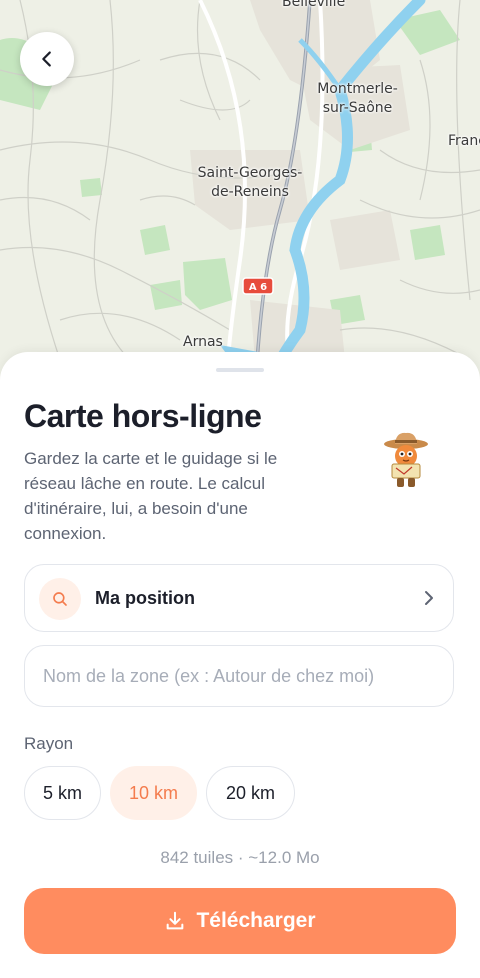 Image resolution: width=480 pixels, height=978 pixels. What do you see at coordinates (314, 5) in the screenshot?
I see `map-label-belleville: Belleville` at bounding box center [314, 5].